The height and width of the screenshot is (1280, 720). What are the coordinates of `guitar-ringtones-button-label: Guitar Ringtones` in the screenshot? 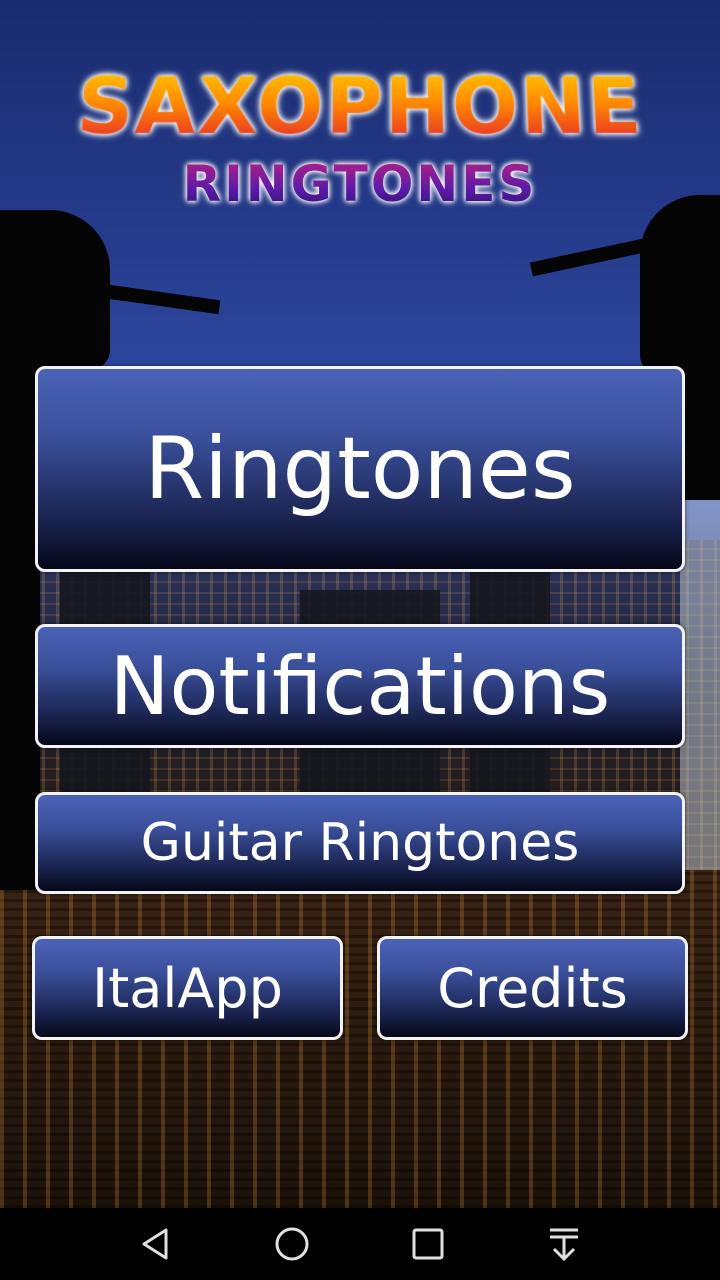 It's located at (360, 843).